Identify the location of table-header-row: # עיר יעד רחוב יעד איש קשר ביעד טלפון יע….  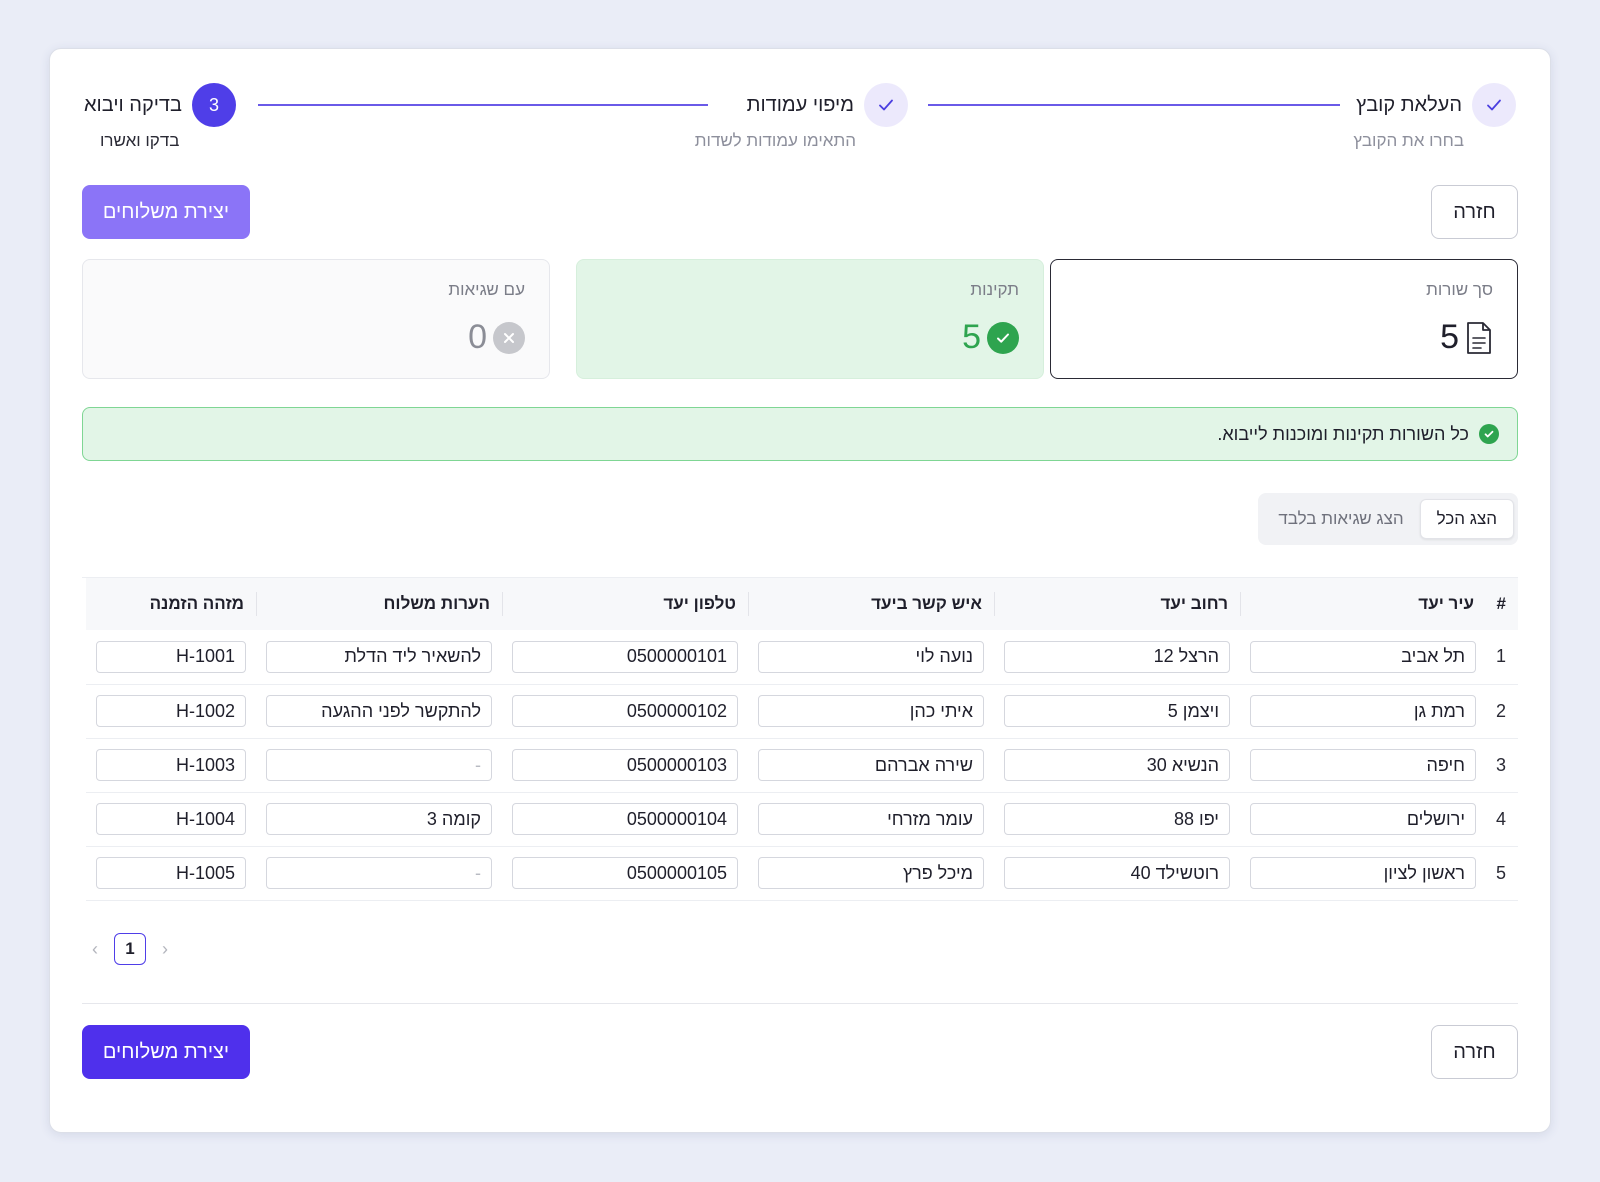
(802, 604).